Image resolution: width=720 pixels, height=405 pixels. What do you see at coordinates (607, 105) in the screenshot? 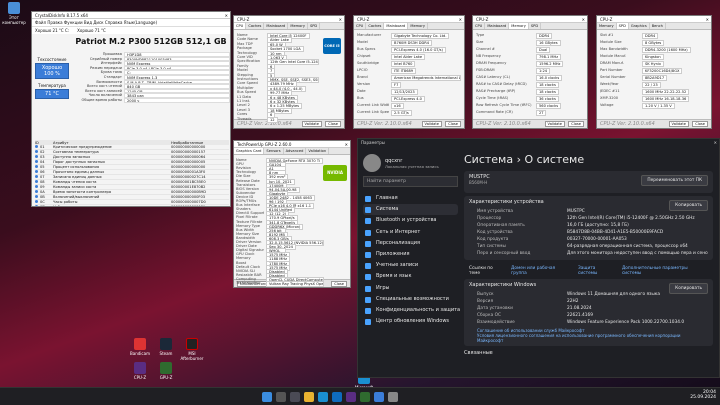
I see `field-label: Voltage` at bounding box center [607, 105].